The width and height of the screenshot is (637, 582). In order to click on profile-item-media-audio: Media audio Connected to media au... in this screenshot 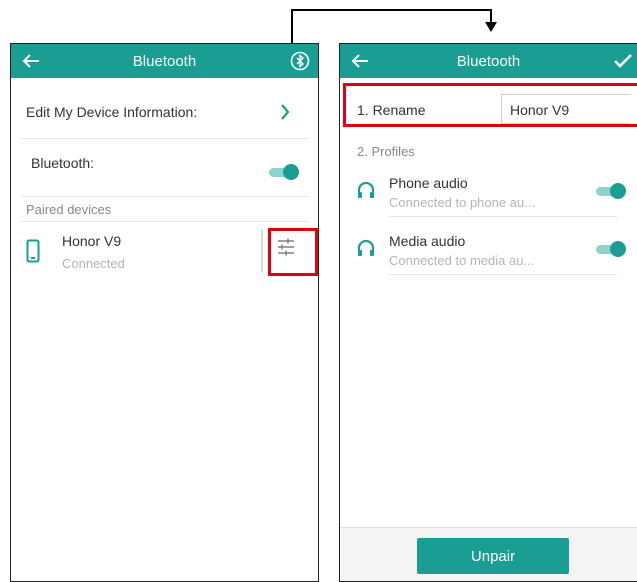, I will do `click(488, 249)`.